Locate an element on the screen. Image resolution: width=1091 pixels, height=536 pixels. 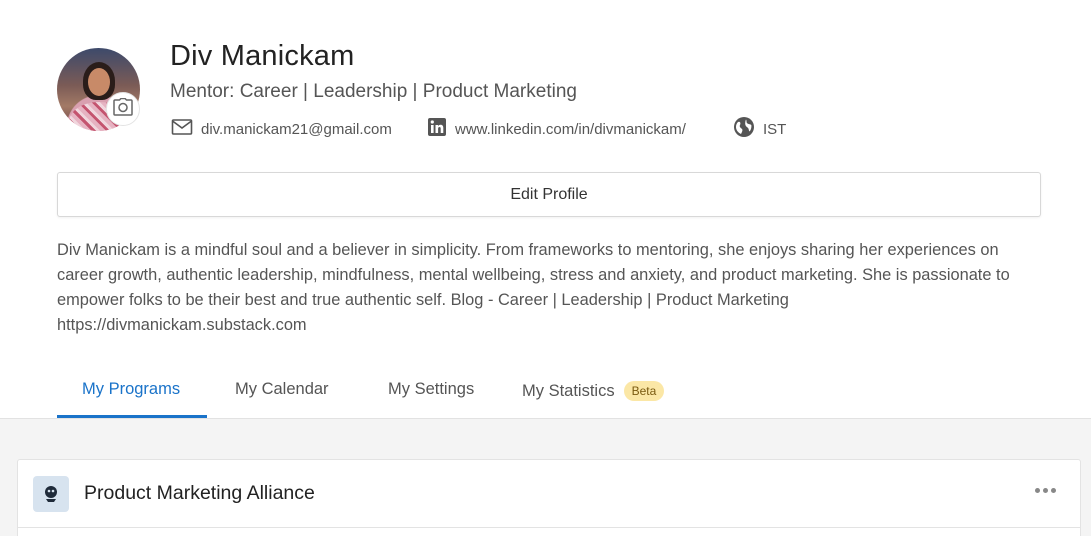
active-tab-indicator is located at coordinates (132, 416).